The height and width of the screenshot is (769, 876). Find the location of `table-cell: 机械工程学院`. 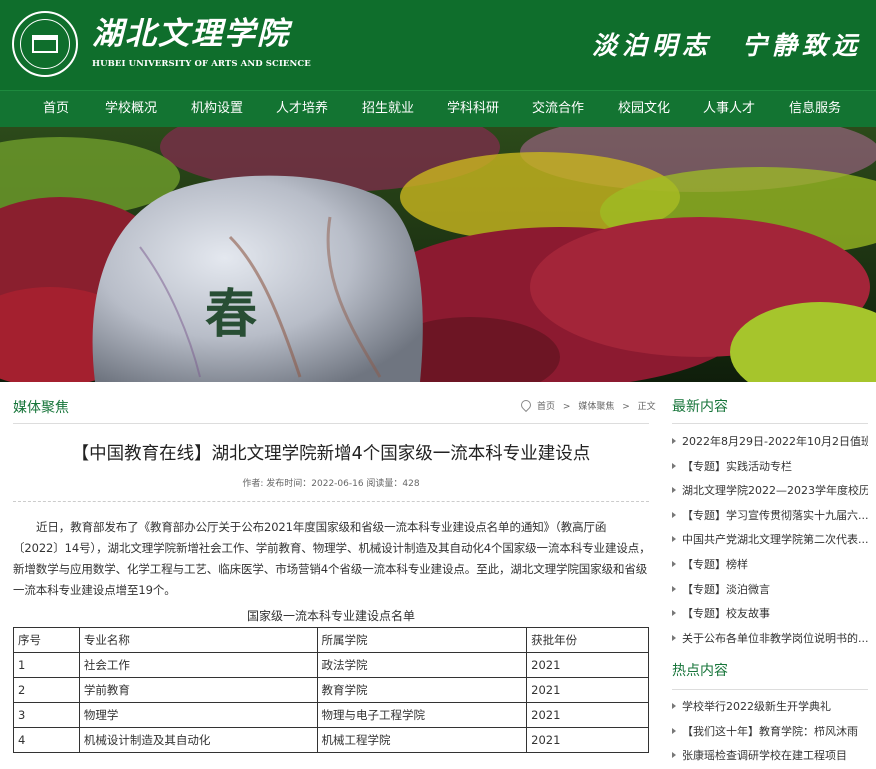

table-cell: 机械工程学院 is located at coordinates (422, 740).